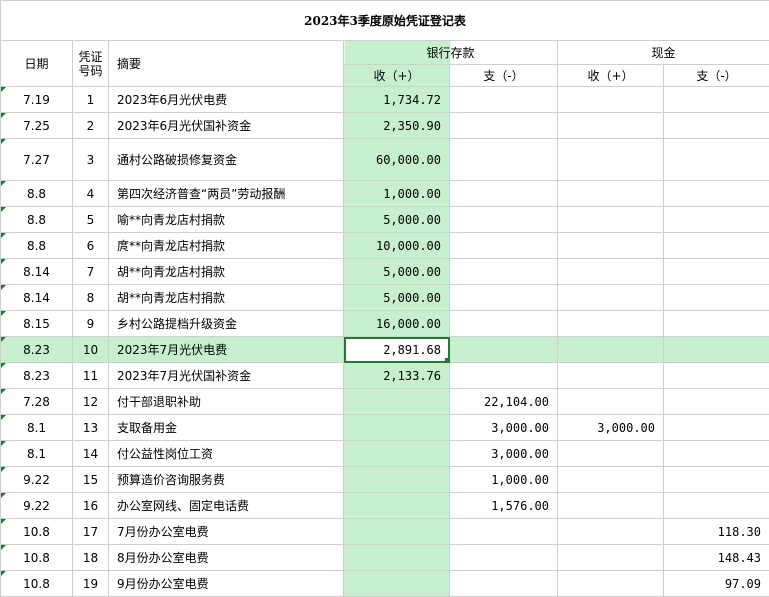 This screenshot has height=597, width=769. What do you see at coordinates (611, 76) in the screenshot?
I see `header-cash-income: 收（+）` at bounding box center [611, 76].